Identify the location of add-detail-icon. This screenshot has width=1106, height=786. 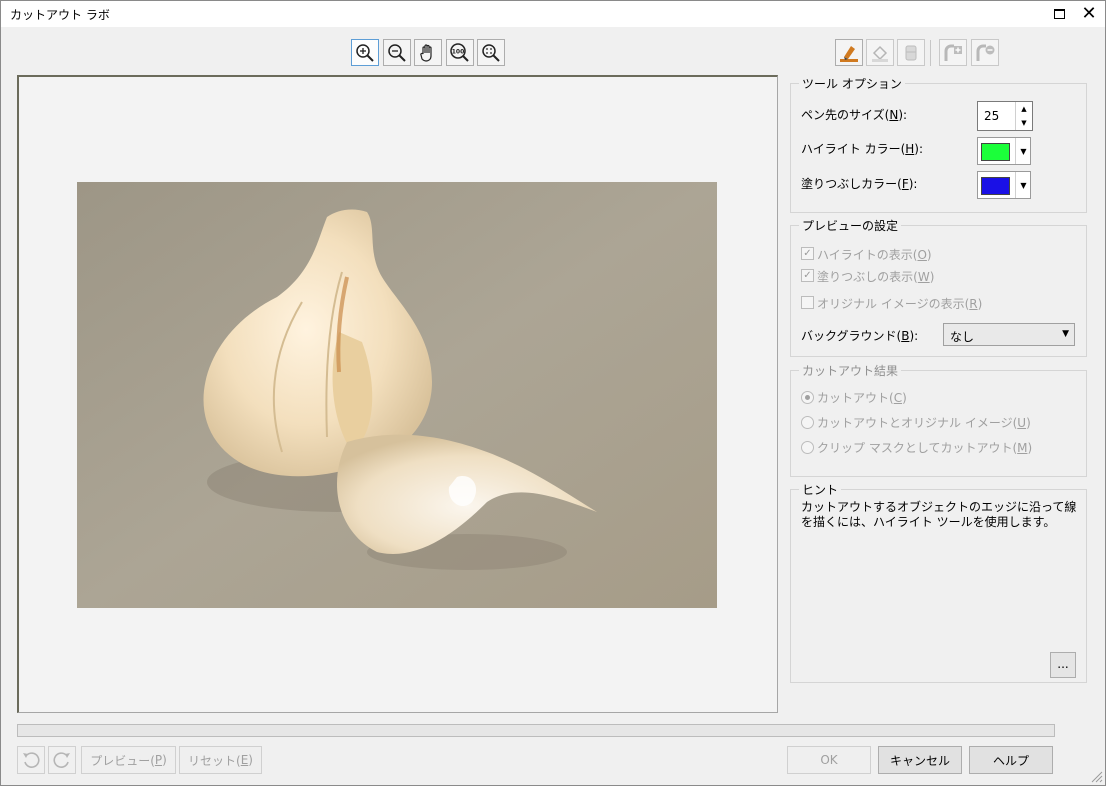
(953, 52).